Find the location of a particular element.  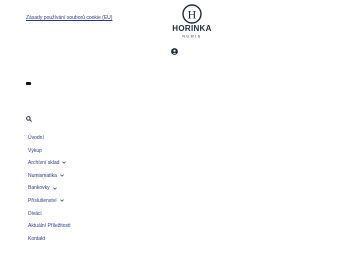

logo-graphic: H HORINKA NUMIS is located at coordinates (191, 21).